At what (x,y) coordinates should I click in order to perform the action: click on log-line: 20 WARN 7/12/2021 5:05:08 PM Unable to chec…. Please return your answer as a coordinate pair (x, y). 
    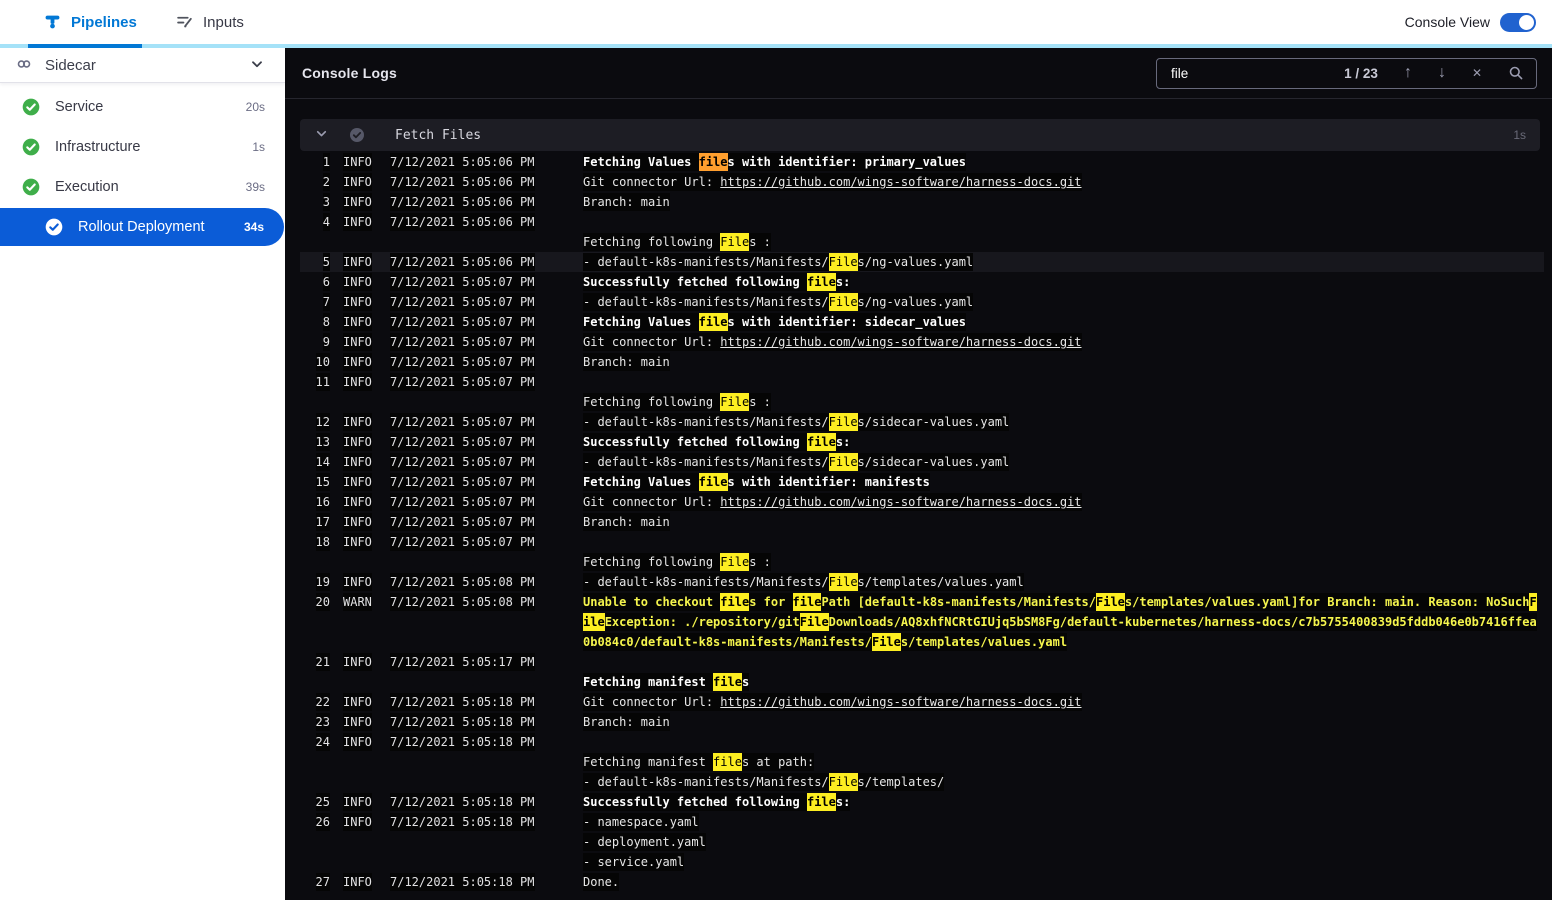
    Looking at the image, I should click on (922, 602).